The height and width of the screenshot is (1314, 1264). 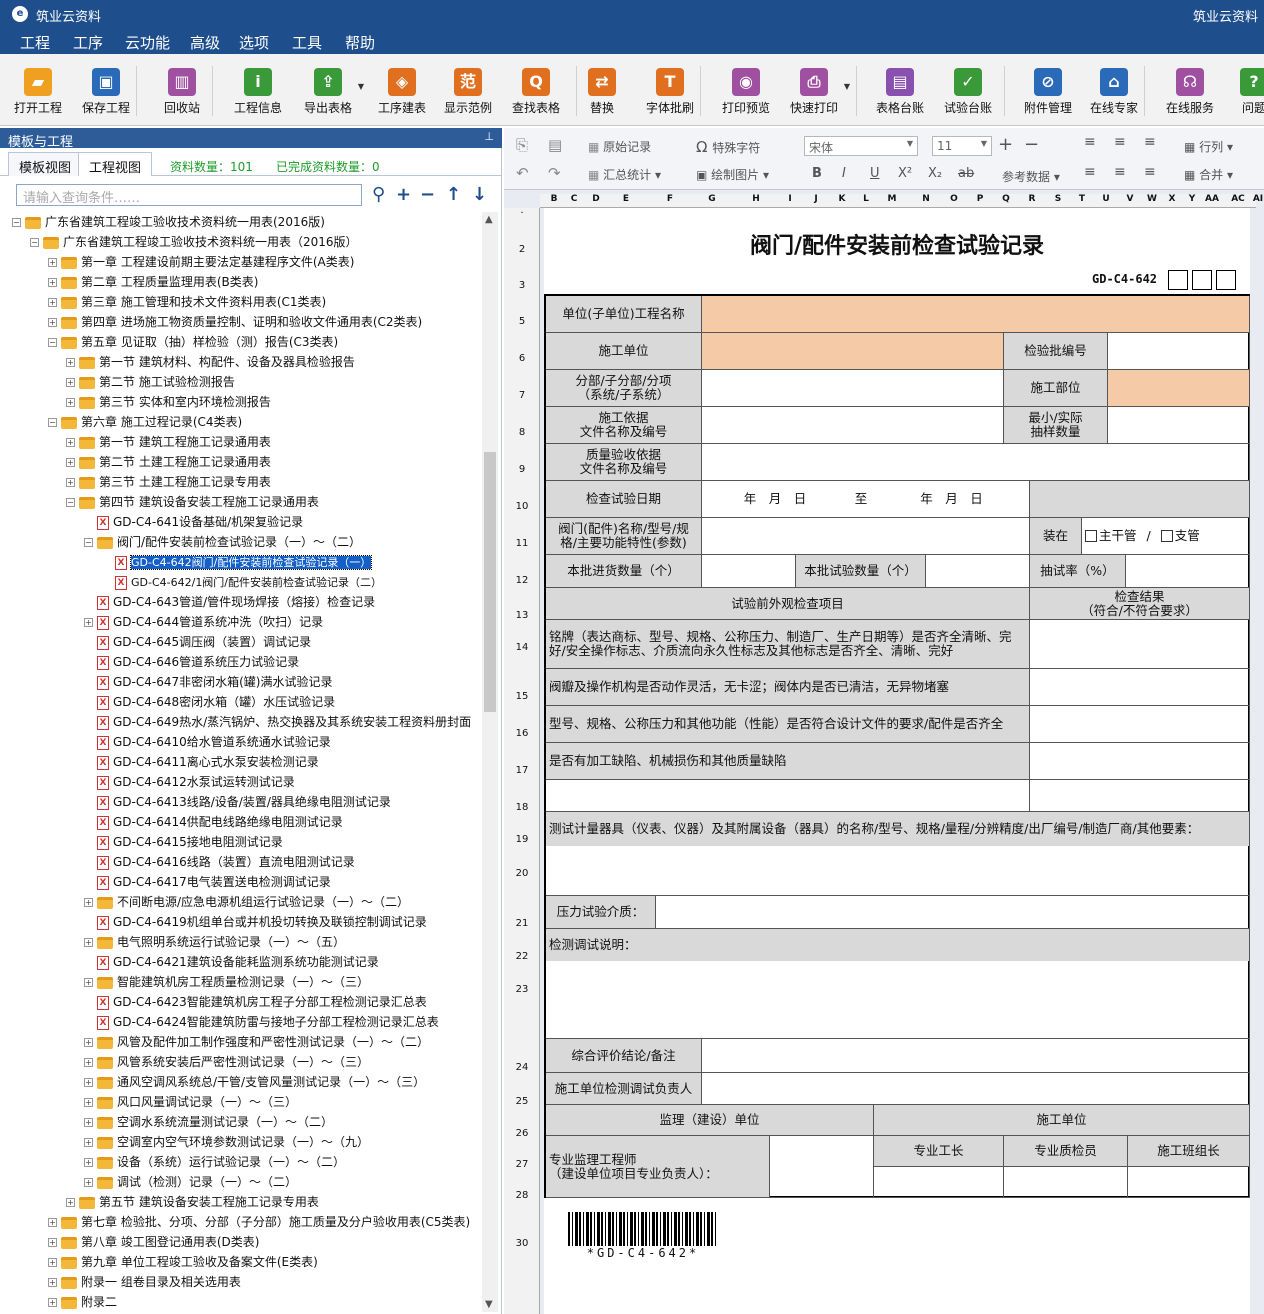 I want to click on strike-button: ab, so click(x=966, y=173).